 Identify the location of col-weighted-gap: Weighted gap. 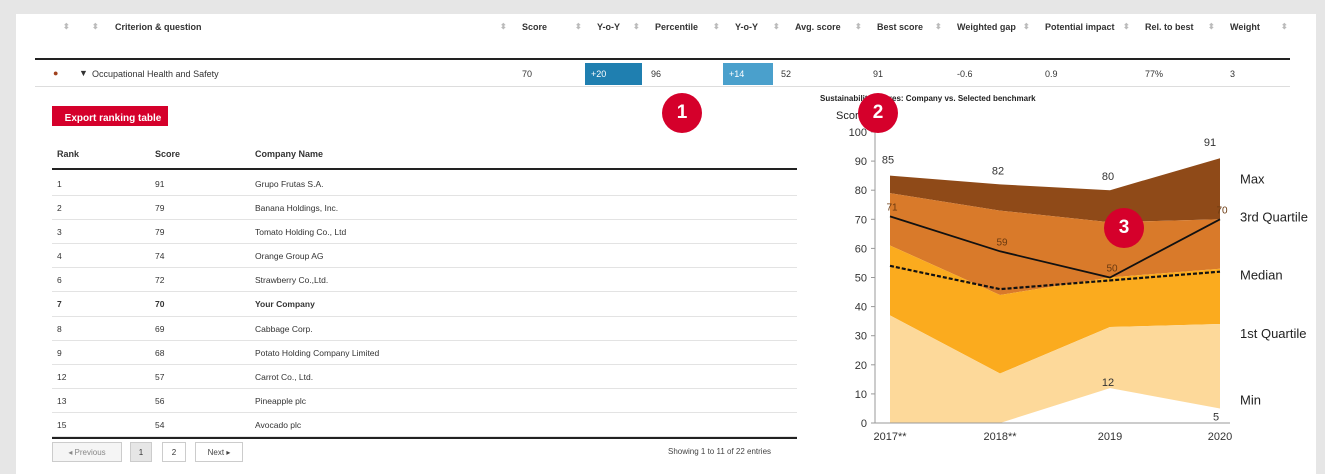
(986, 27).